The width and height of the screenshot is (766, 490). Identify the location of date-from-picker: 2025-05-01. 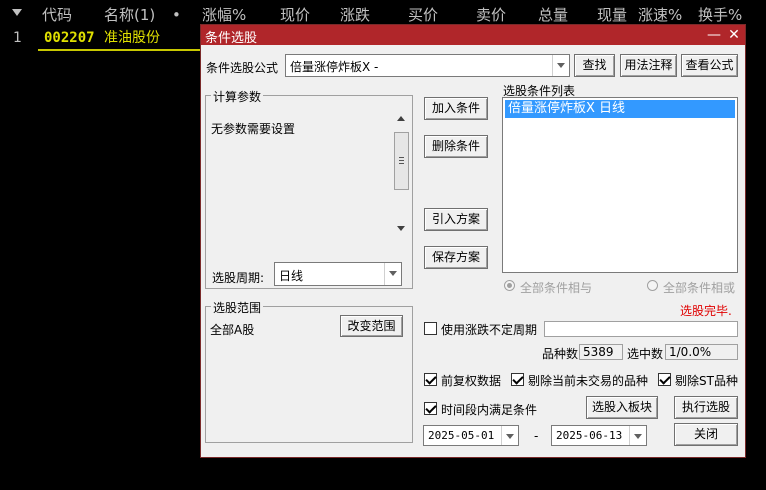
(471, 435).